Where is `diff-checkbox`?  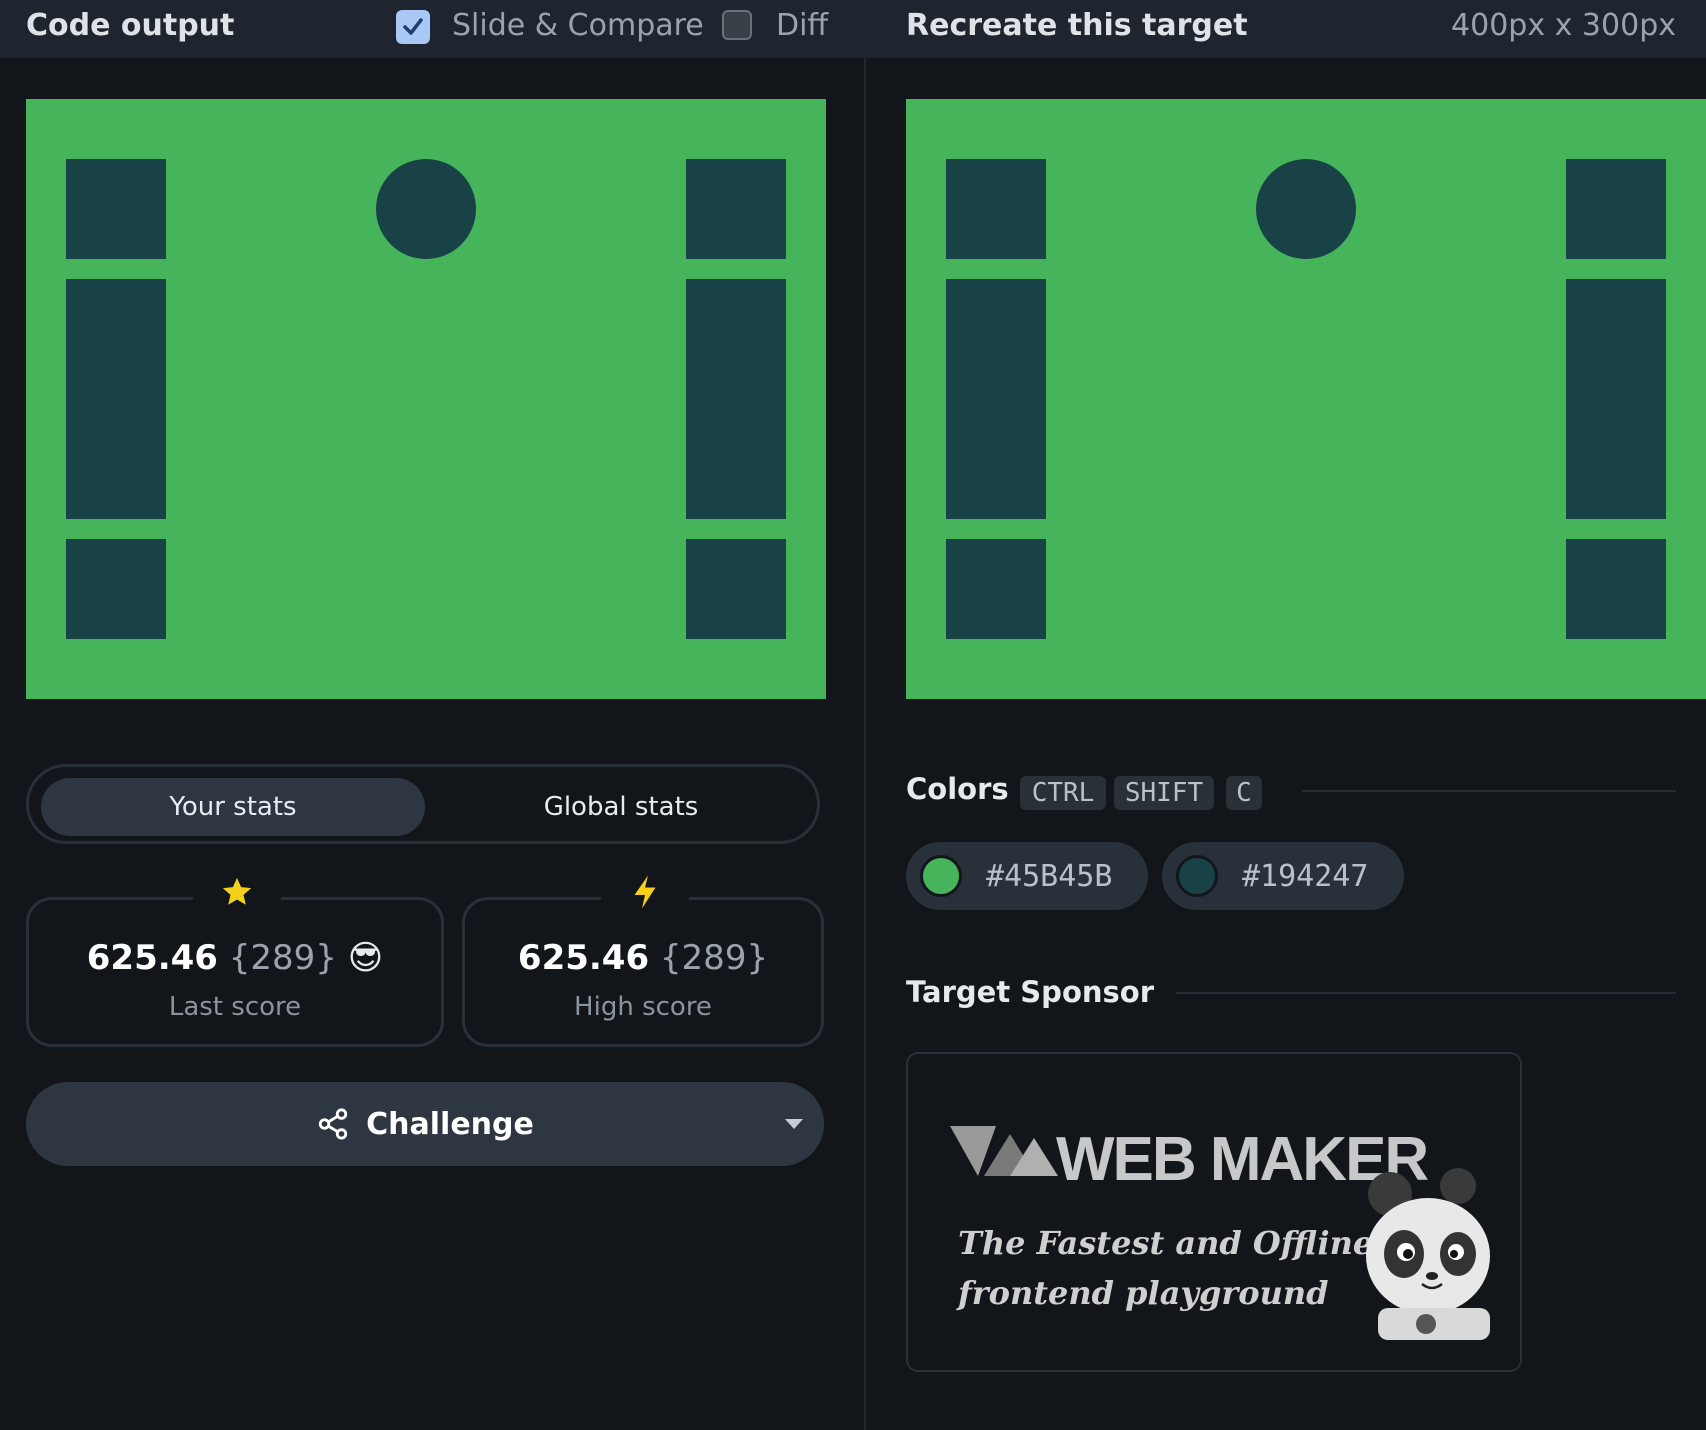
diff-checkbox is located at coordinates (737, 25).